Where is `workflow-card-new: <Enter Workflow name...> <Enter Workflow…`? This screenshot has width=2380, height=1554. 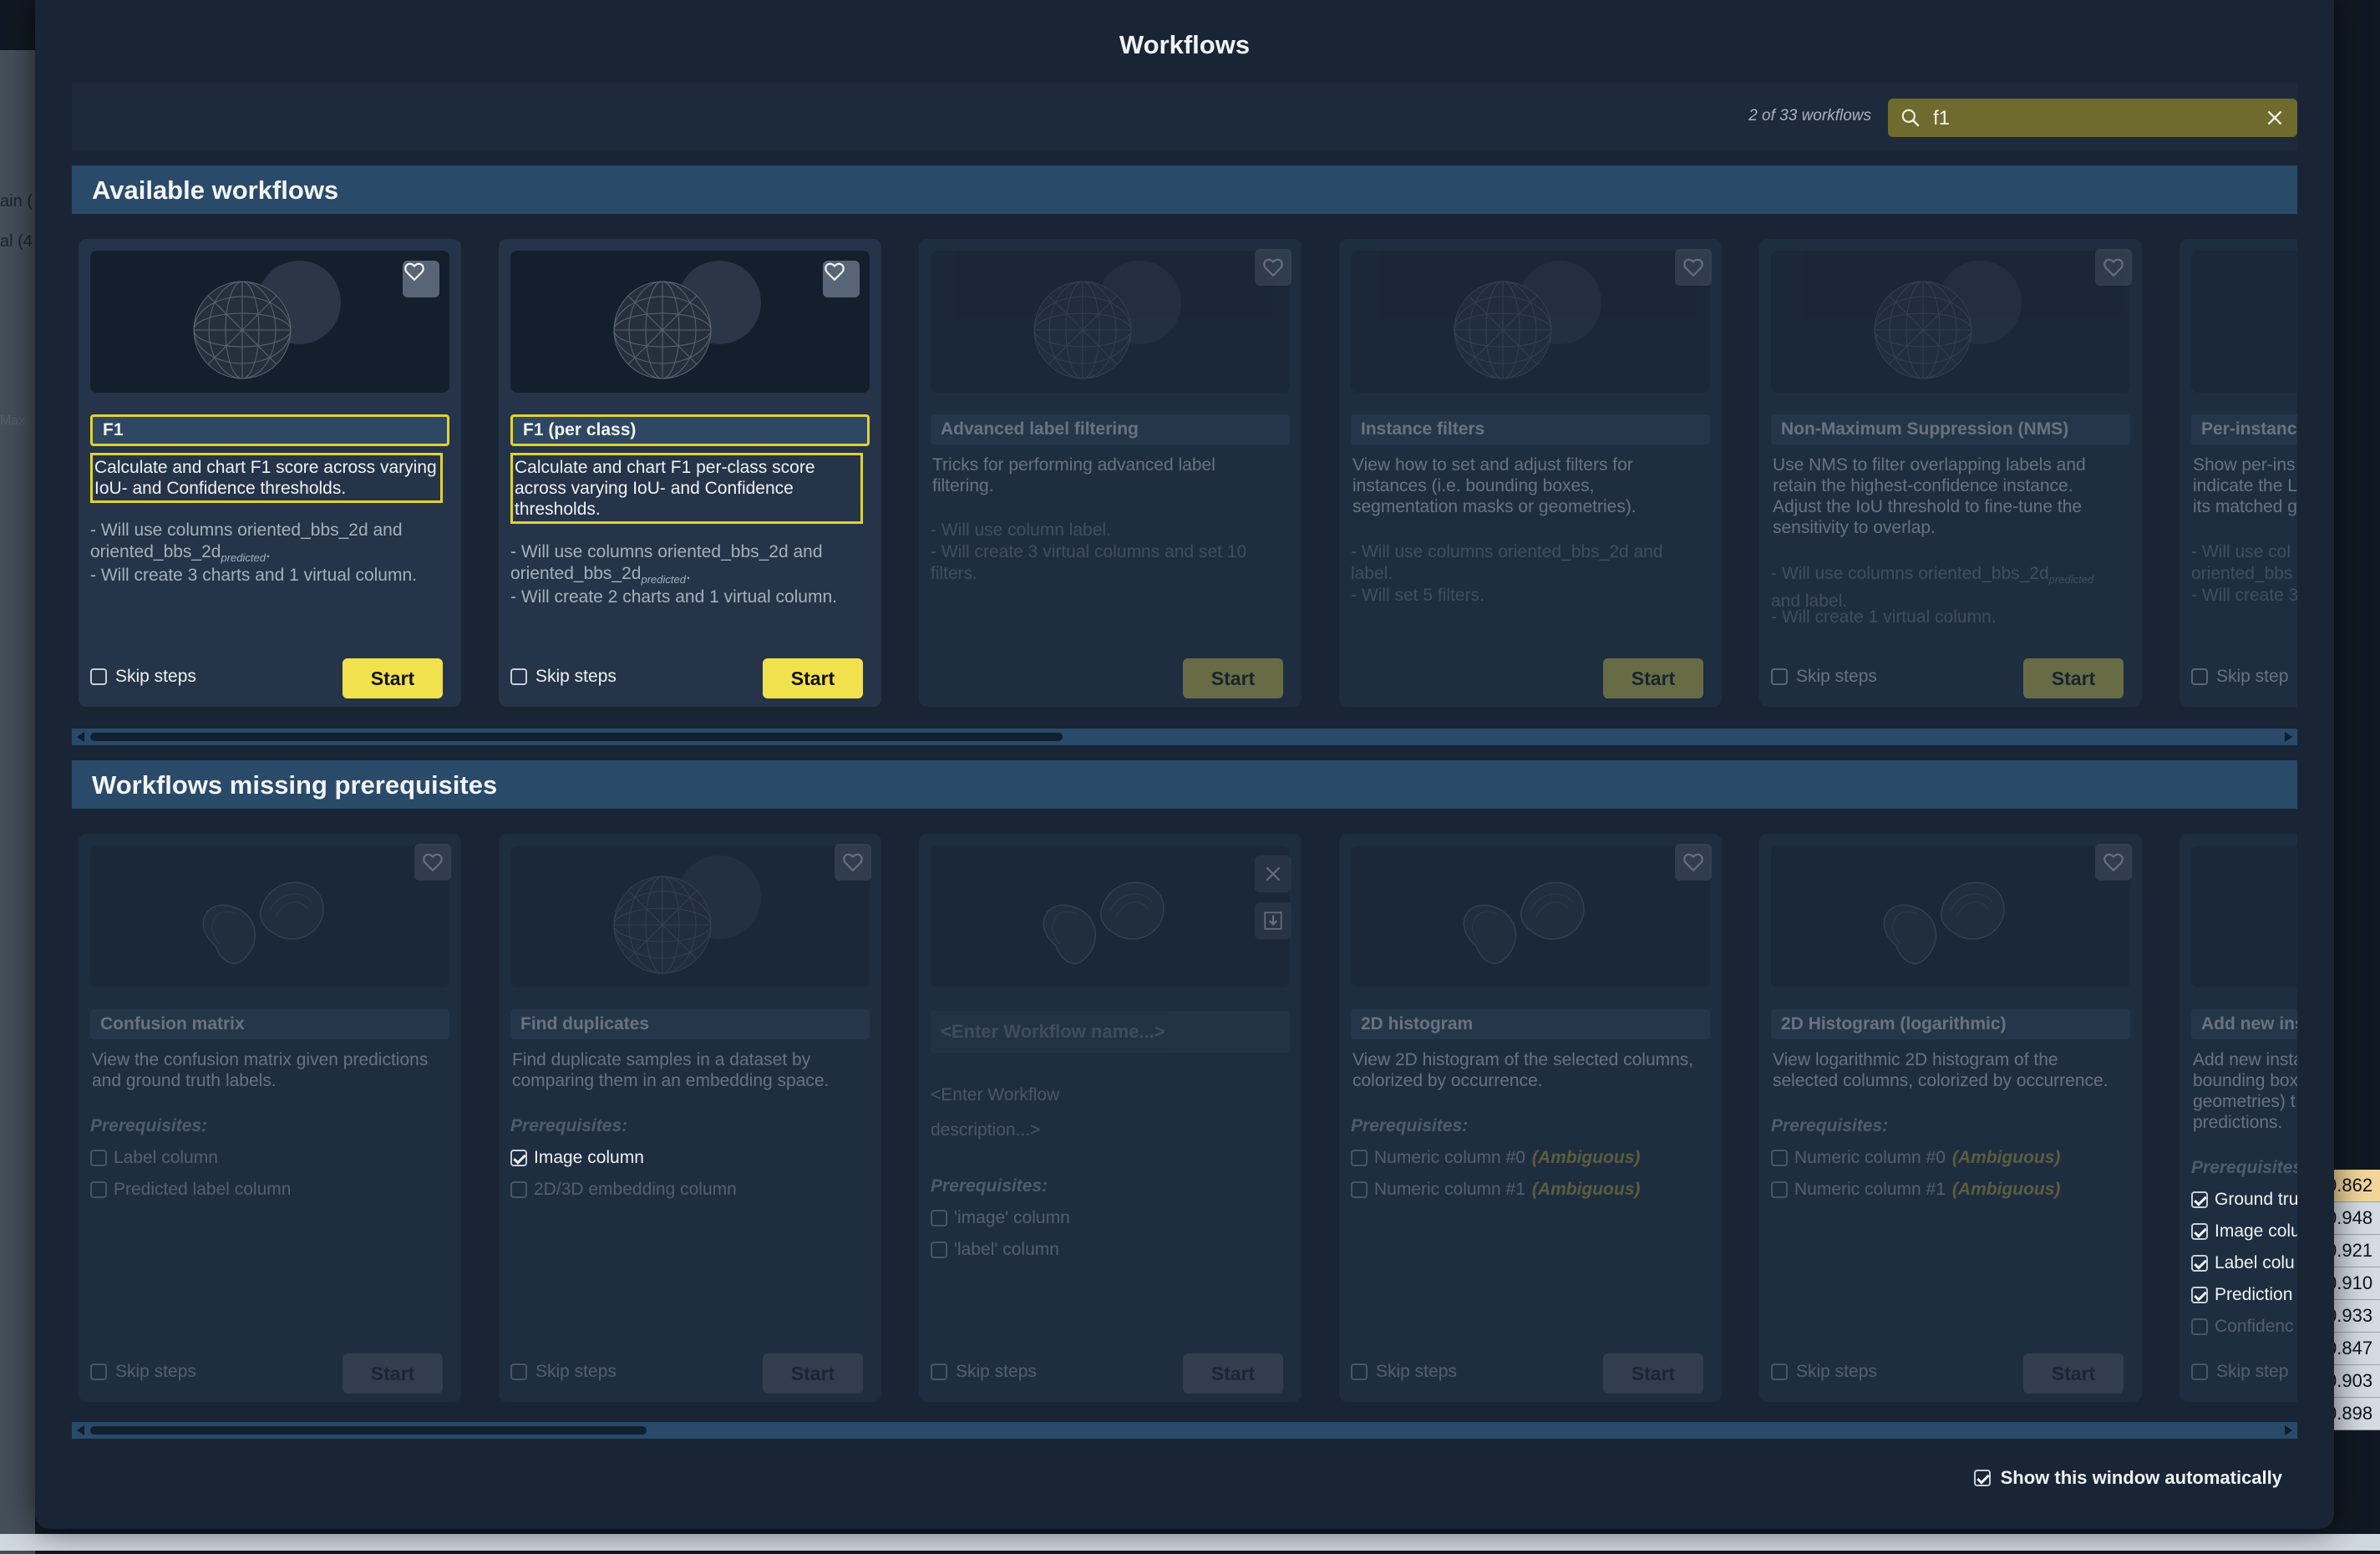 workflow-card-new: <Enter Workflow name...> <Enter Workflow… is located at coordinates (1110, 1118).